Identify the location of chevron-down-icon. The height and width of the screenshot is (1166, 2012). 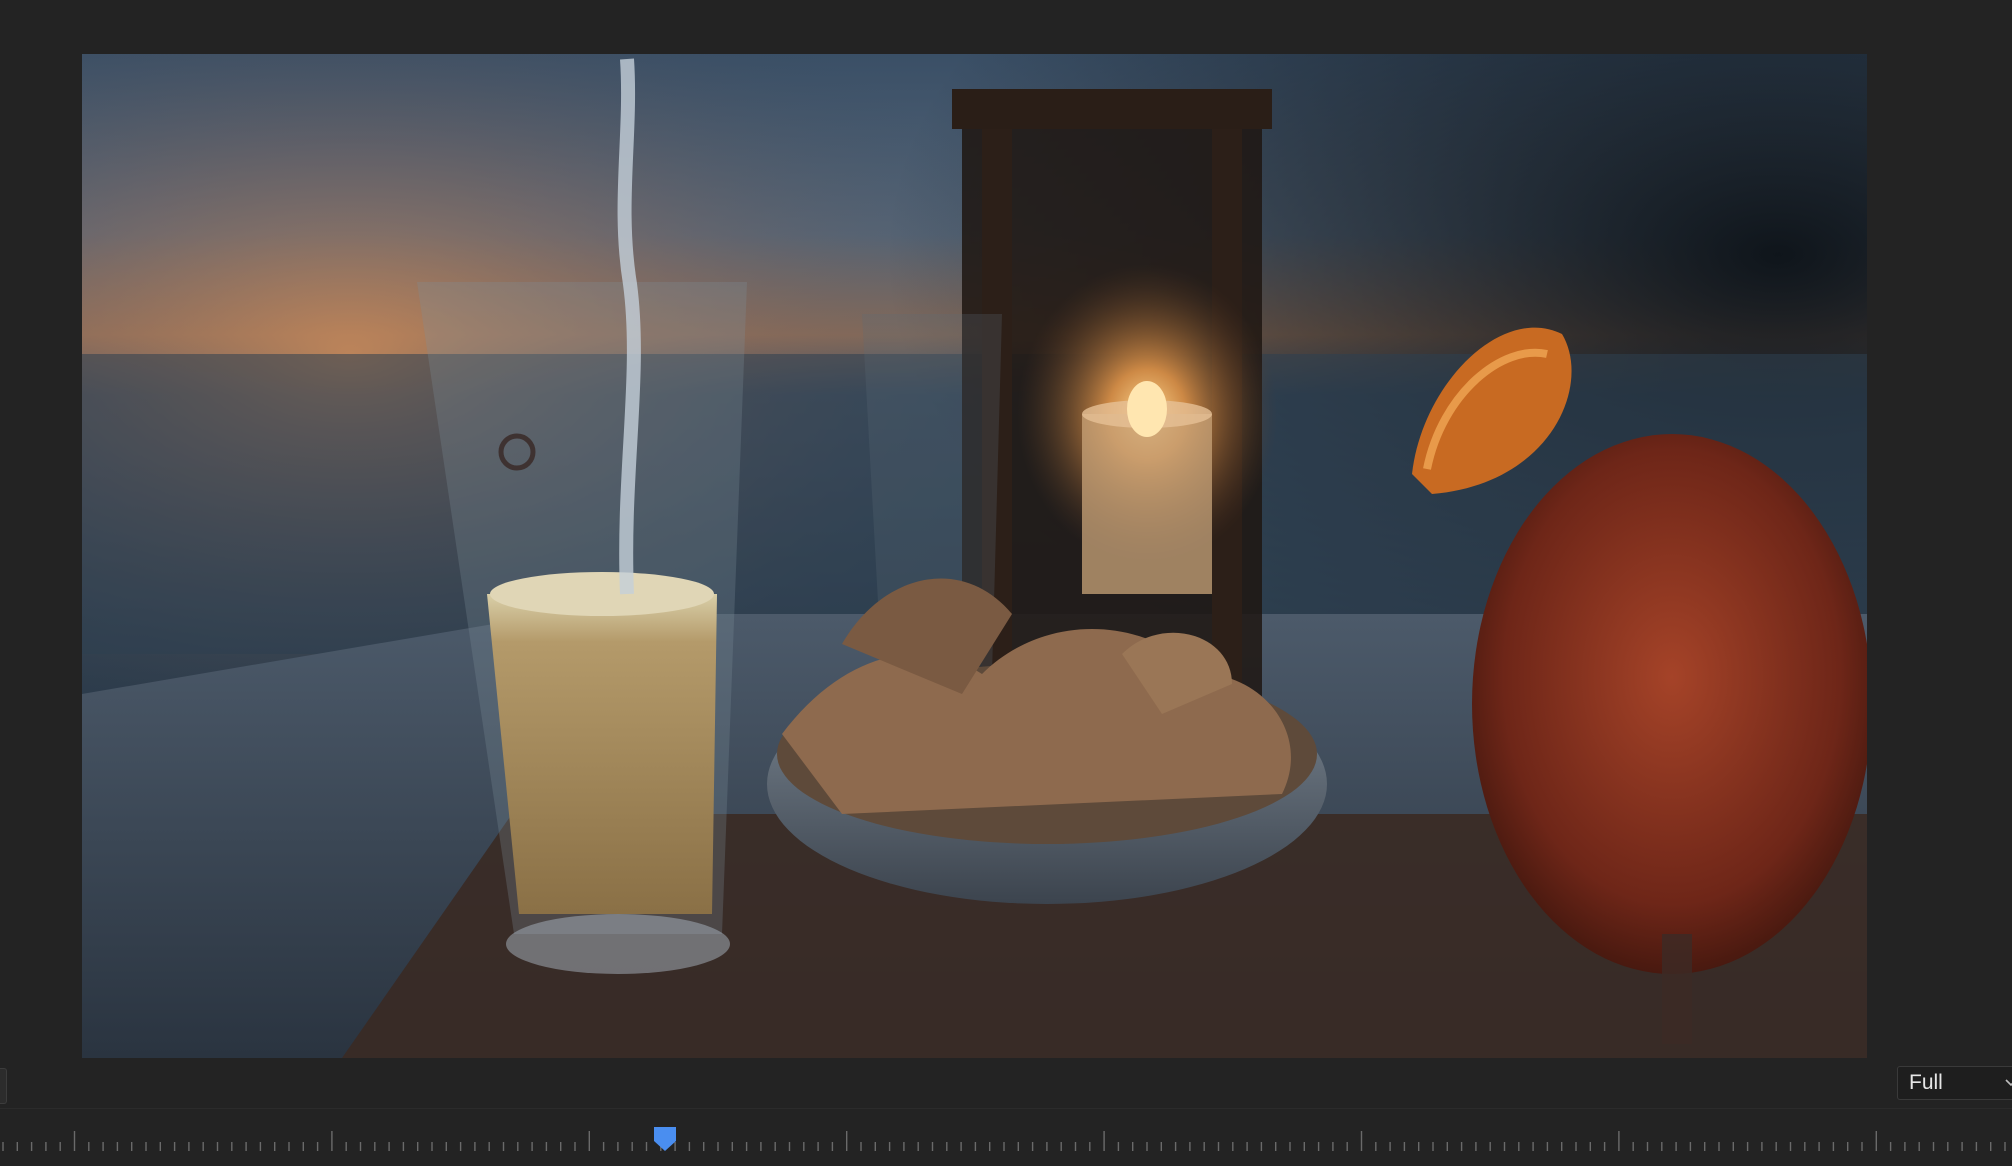
(2008, 1088).